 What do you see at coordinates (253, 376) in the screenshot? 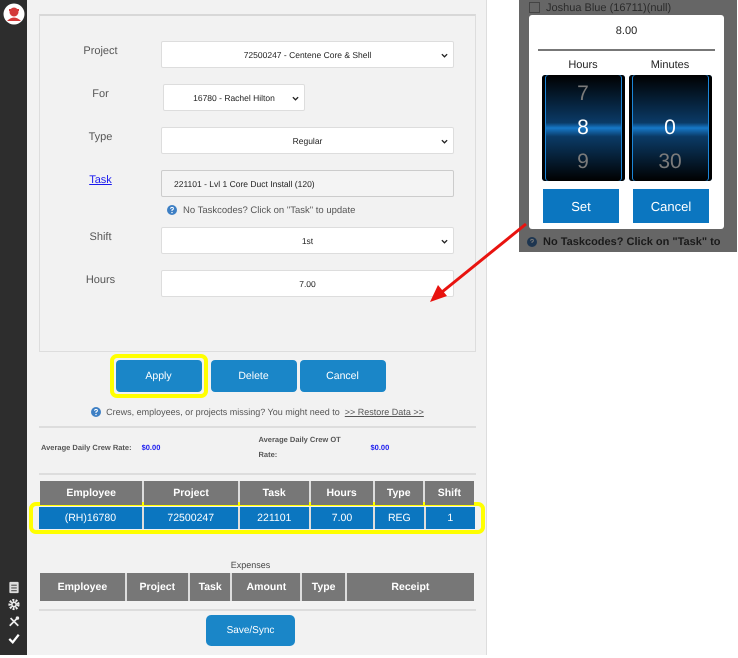
I see `action-button: Delete` at bounding box center [253, 376].